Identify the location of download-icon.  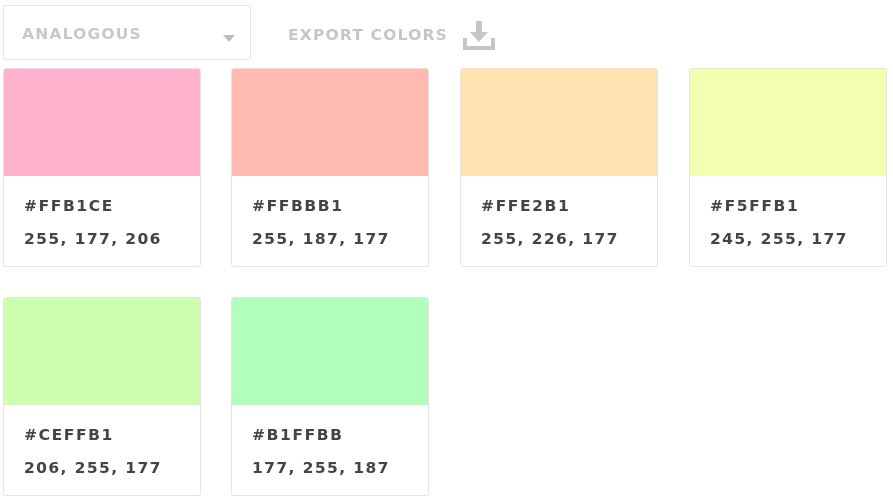
(479, 35).